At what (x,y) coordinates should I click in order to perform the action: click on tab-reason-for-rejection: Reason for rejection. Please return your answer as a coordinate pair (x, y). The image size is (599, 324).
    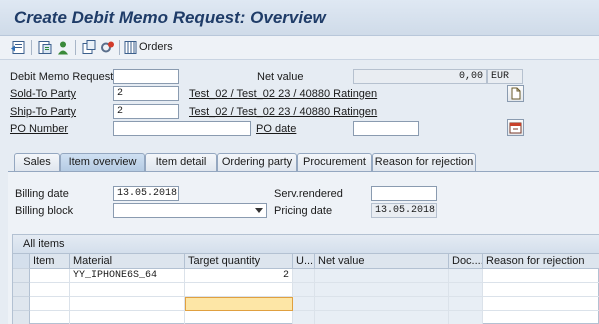
    Looking at the image, I should click on (424, 162).